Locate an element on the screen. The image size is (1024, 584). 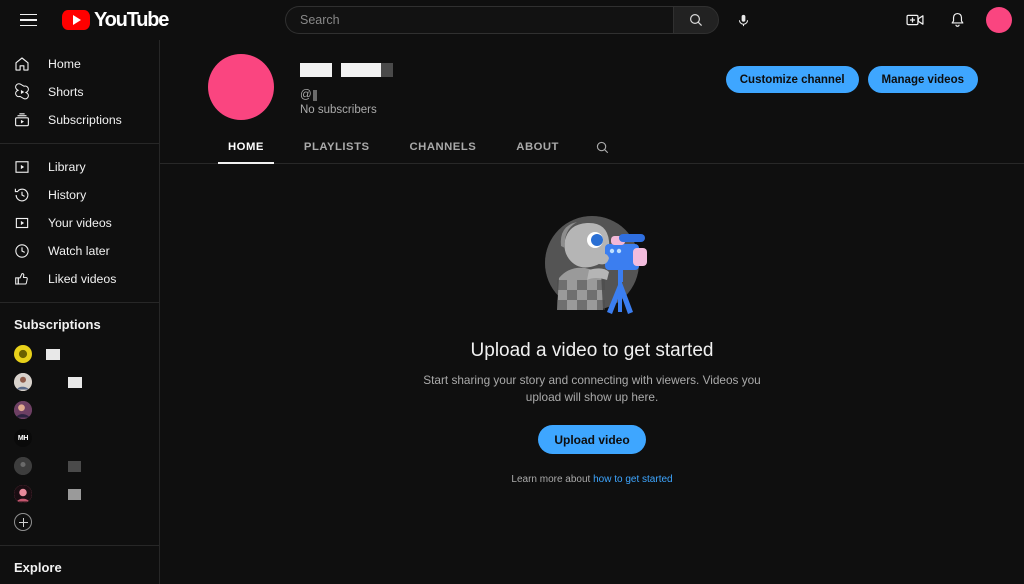
learn-more-text: Learn more about how to get started is located at coordinates (591, 479).